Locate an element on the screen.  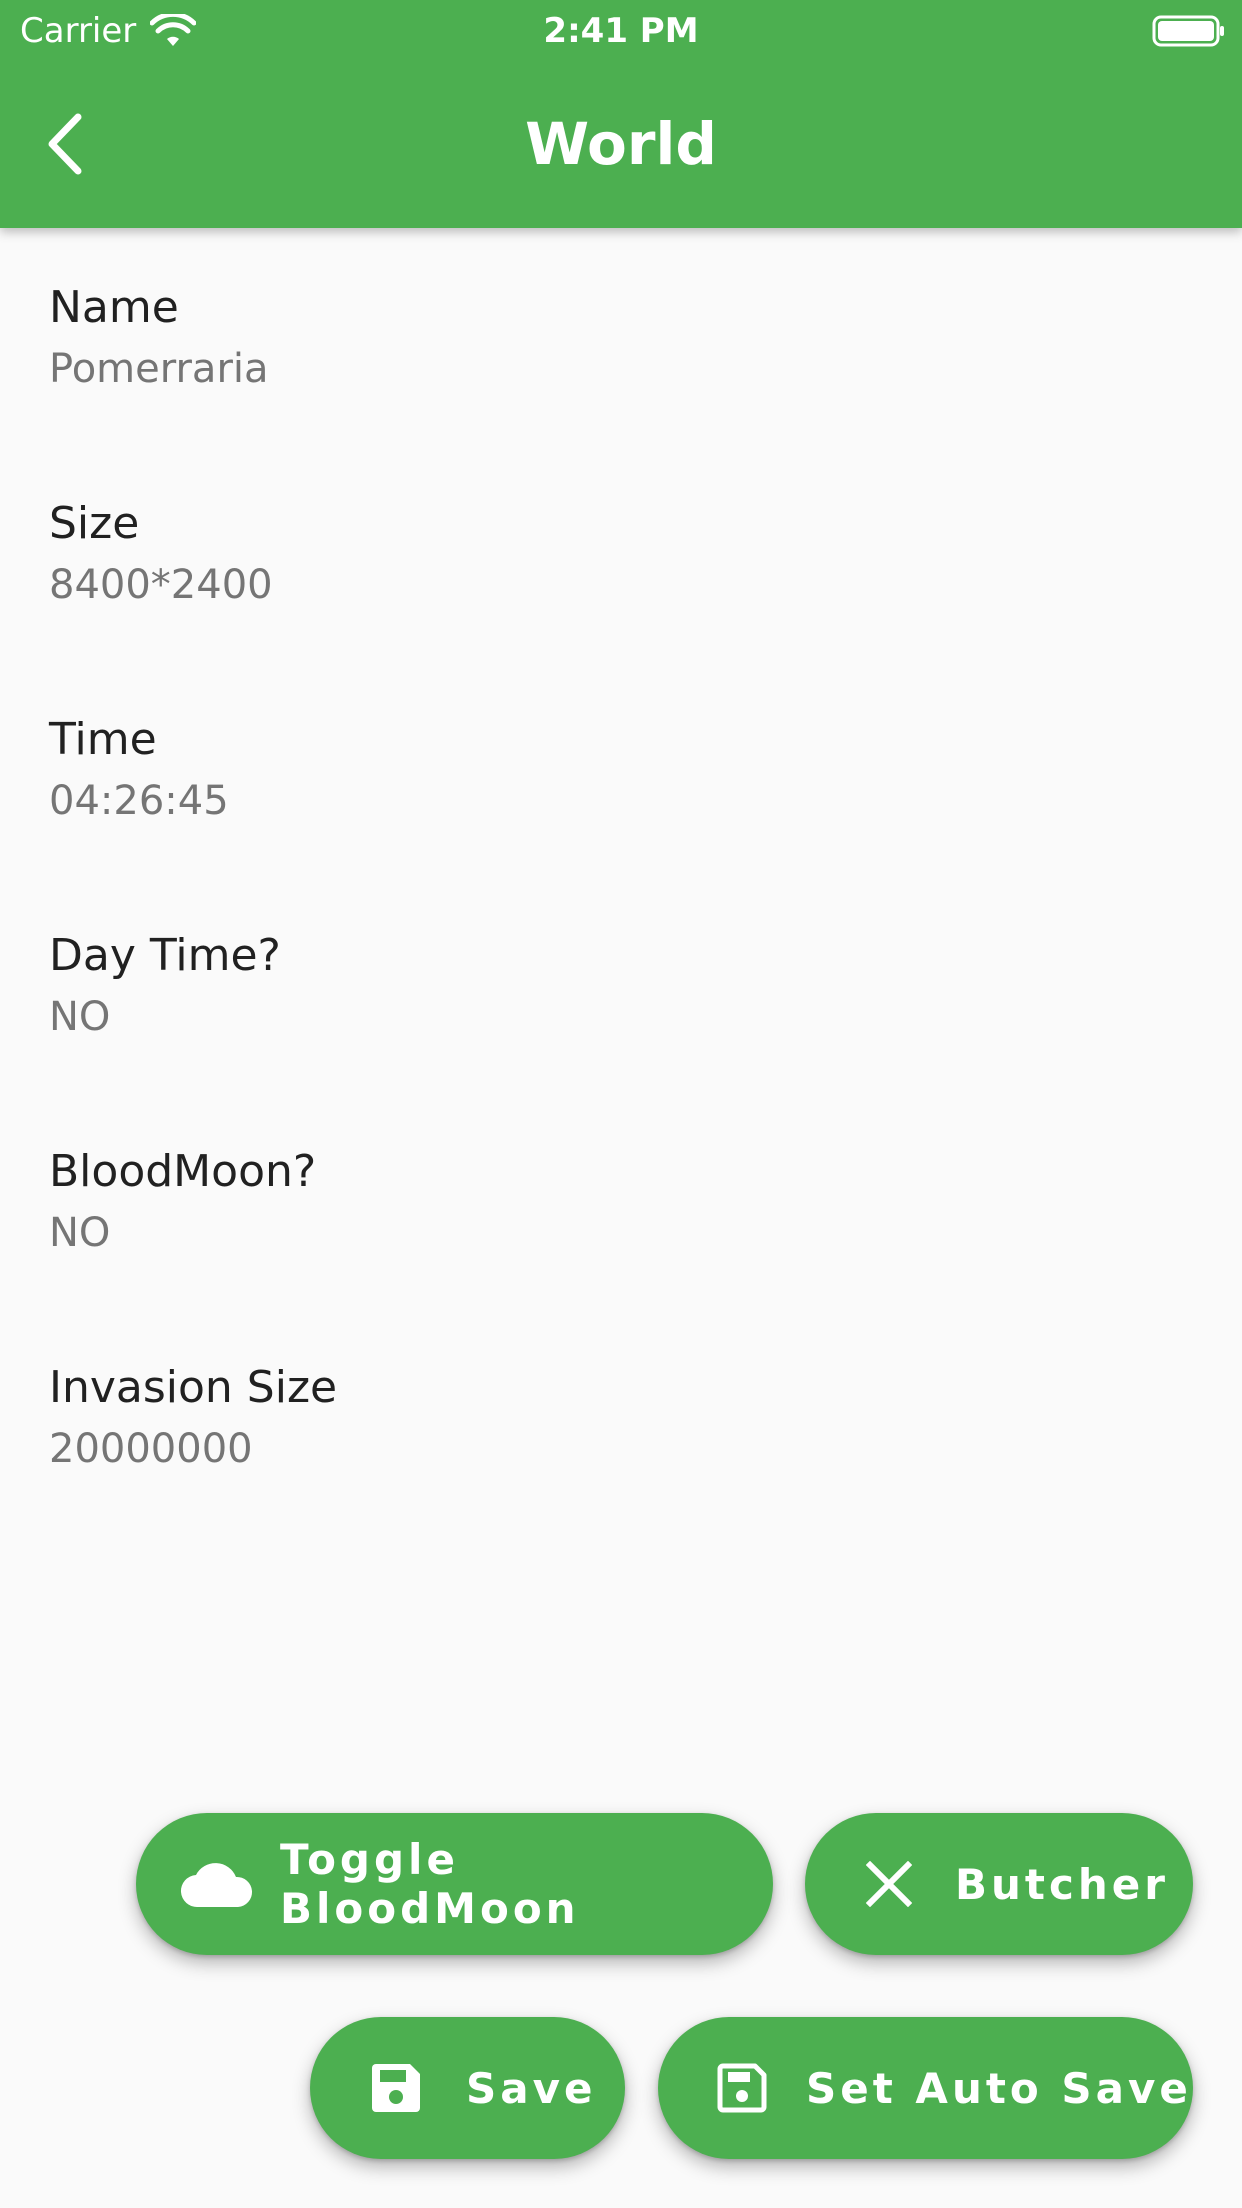
toggle-bloodmoon-label: Toggle BloodMoon is located at coordinates (430, 1884).